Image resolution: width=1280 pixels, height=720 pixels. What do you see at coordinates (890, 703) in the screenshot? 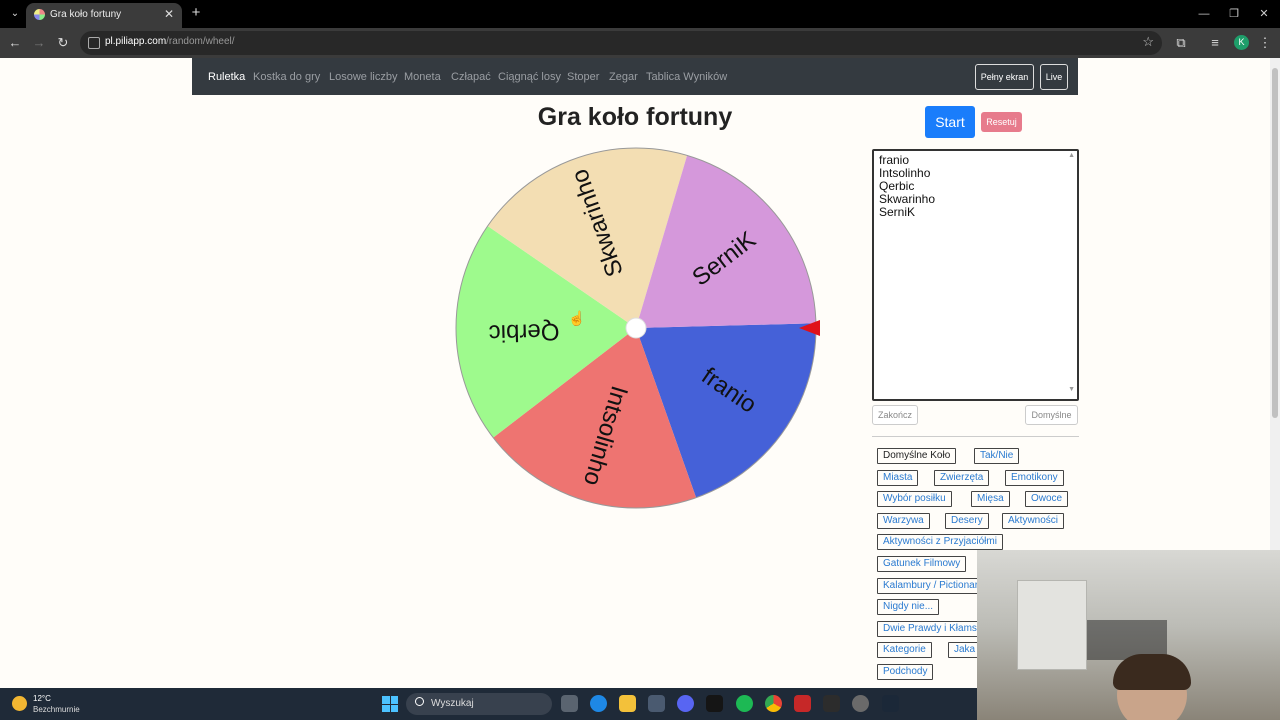
I see `steam-icon` at bounding box center [890, 703].